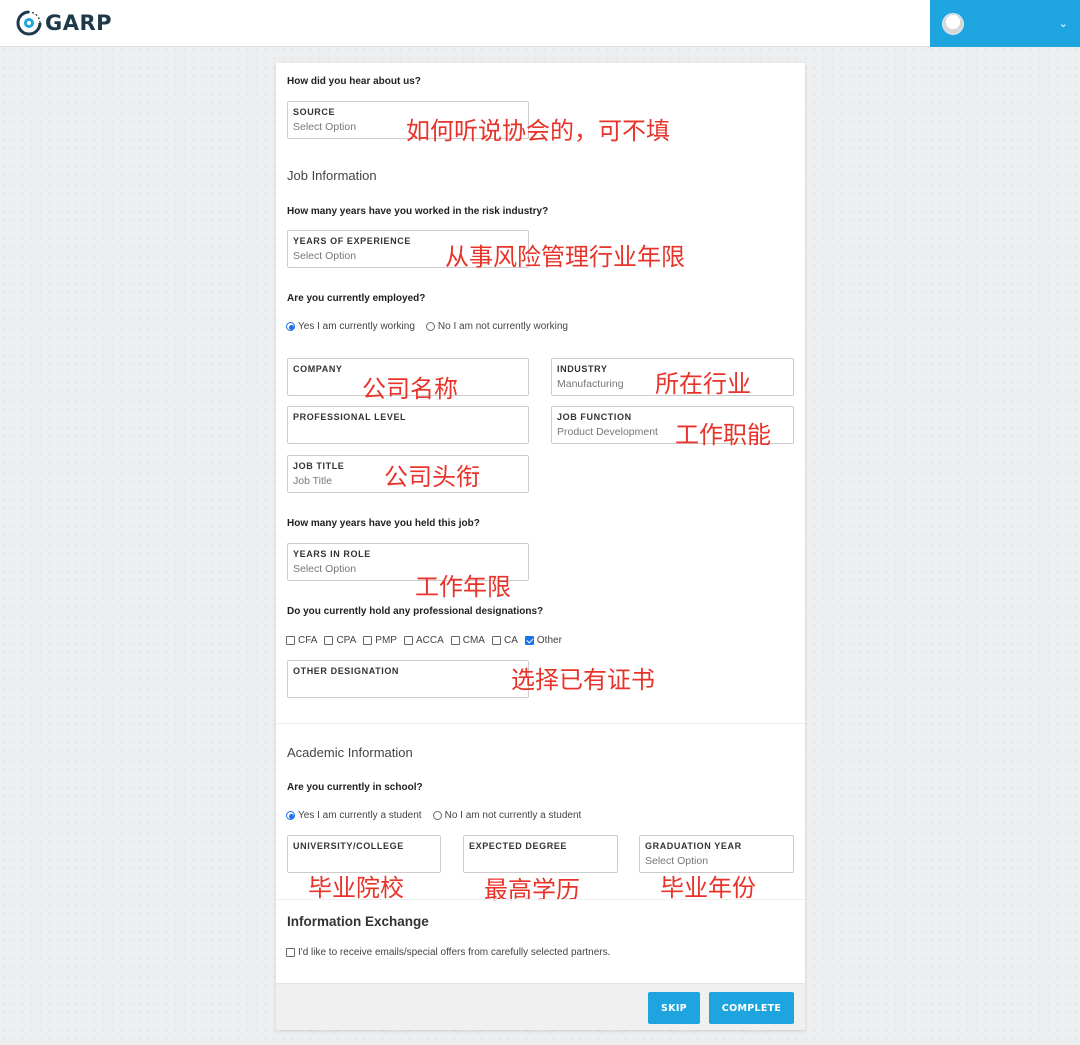  What do you see at coordinates (677, 861) in the screenshot?
I see `graduation-year-value: Select Option` at bounding box center [677, 861].